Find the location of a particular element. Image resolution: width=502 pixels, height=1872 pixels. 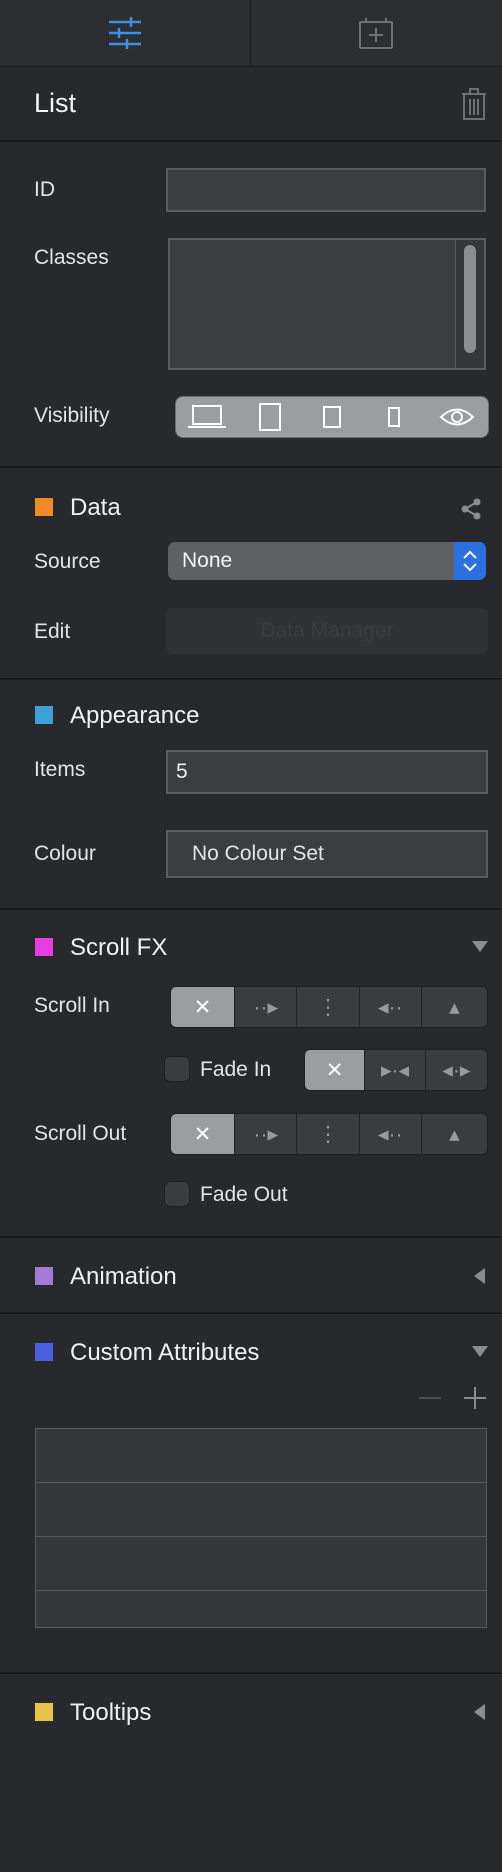

animation-section-title: Animation is located at coordinates (123, 1276).